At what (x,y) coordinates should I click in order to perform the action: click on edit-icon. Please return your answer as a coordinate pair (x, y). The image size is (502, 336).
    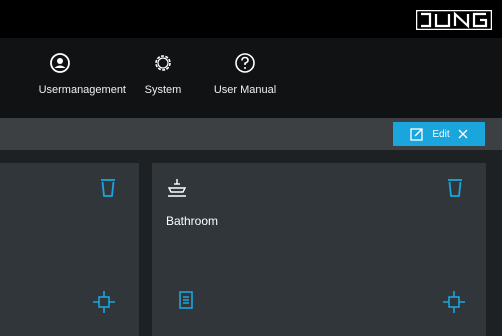
    Looking at the image, I should click on (417, 134).